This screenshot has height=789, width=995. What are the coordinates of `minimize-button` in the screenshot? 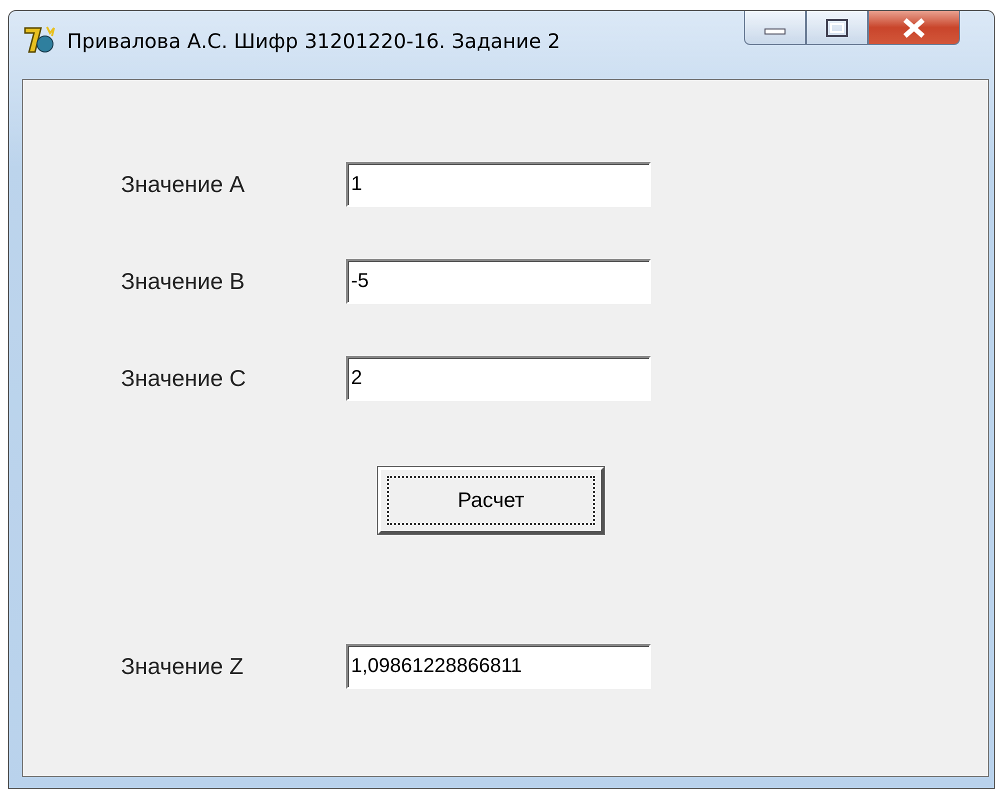 It's located at (775, 28).